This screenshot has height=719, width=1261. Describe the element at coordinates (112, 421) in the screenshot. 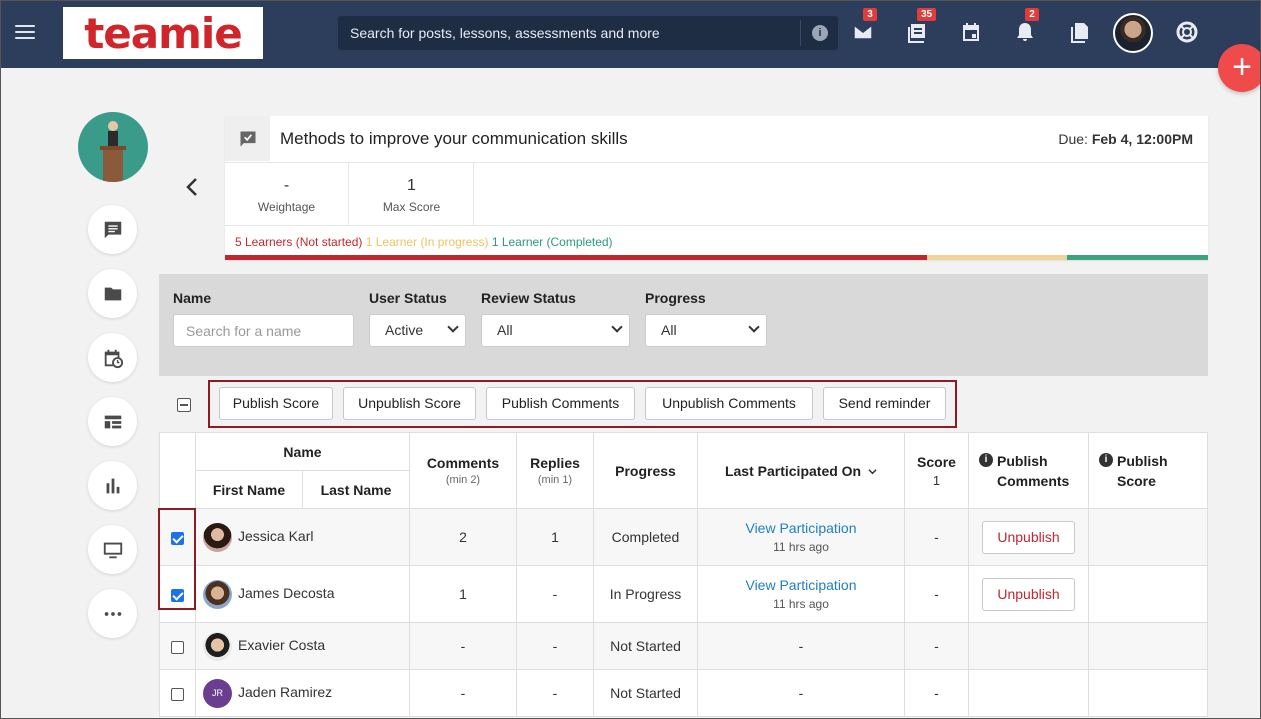

I see `dashboard-icon` at that location.